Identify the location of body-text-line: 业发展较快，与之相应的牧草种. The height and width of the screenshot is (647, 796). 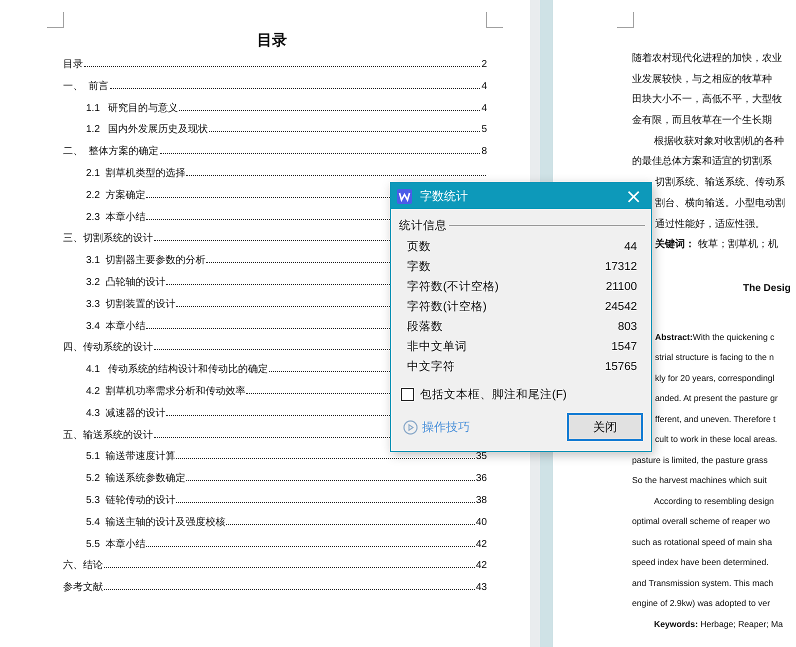
(702, 79).